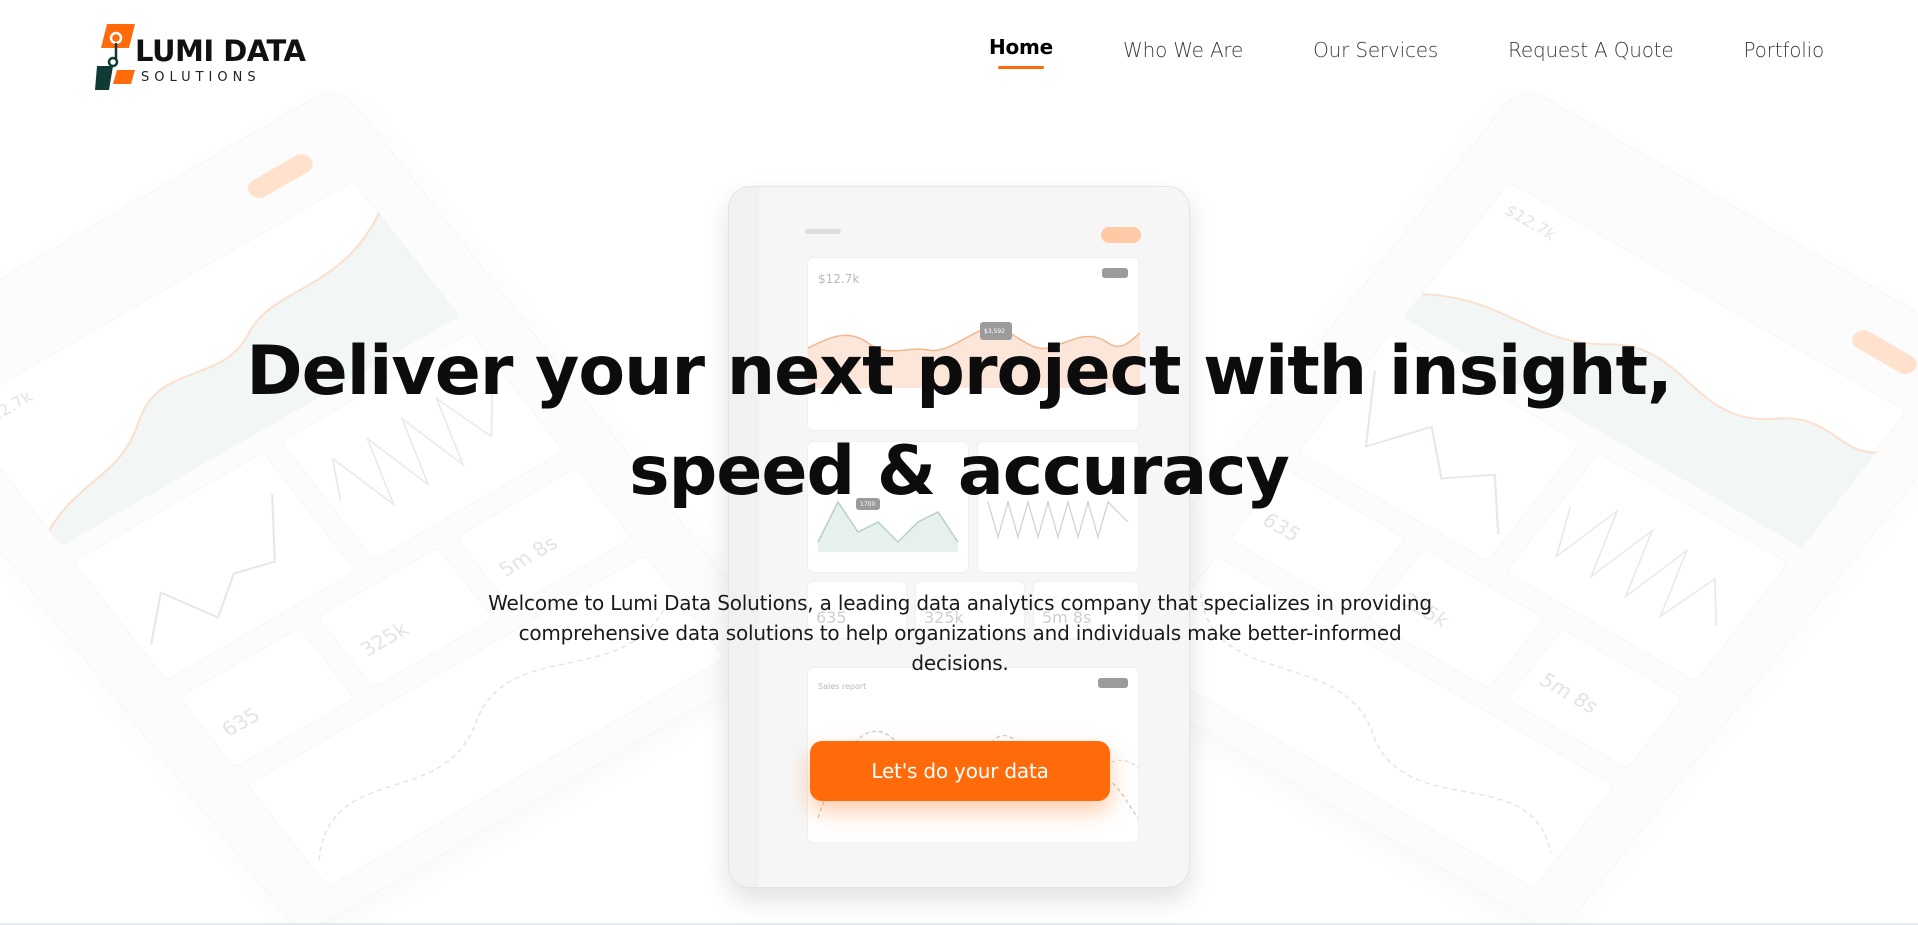 The width and height of the screenshot is (1918, 925). I want to click on nav-item-request-a-quote: Request A Quote, so click(1591, 50).